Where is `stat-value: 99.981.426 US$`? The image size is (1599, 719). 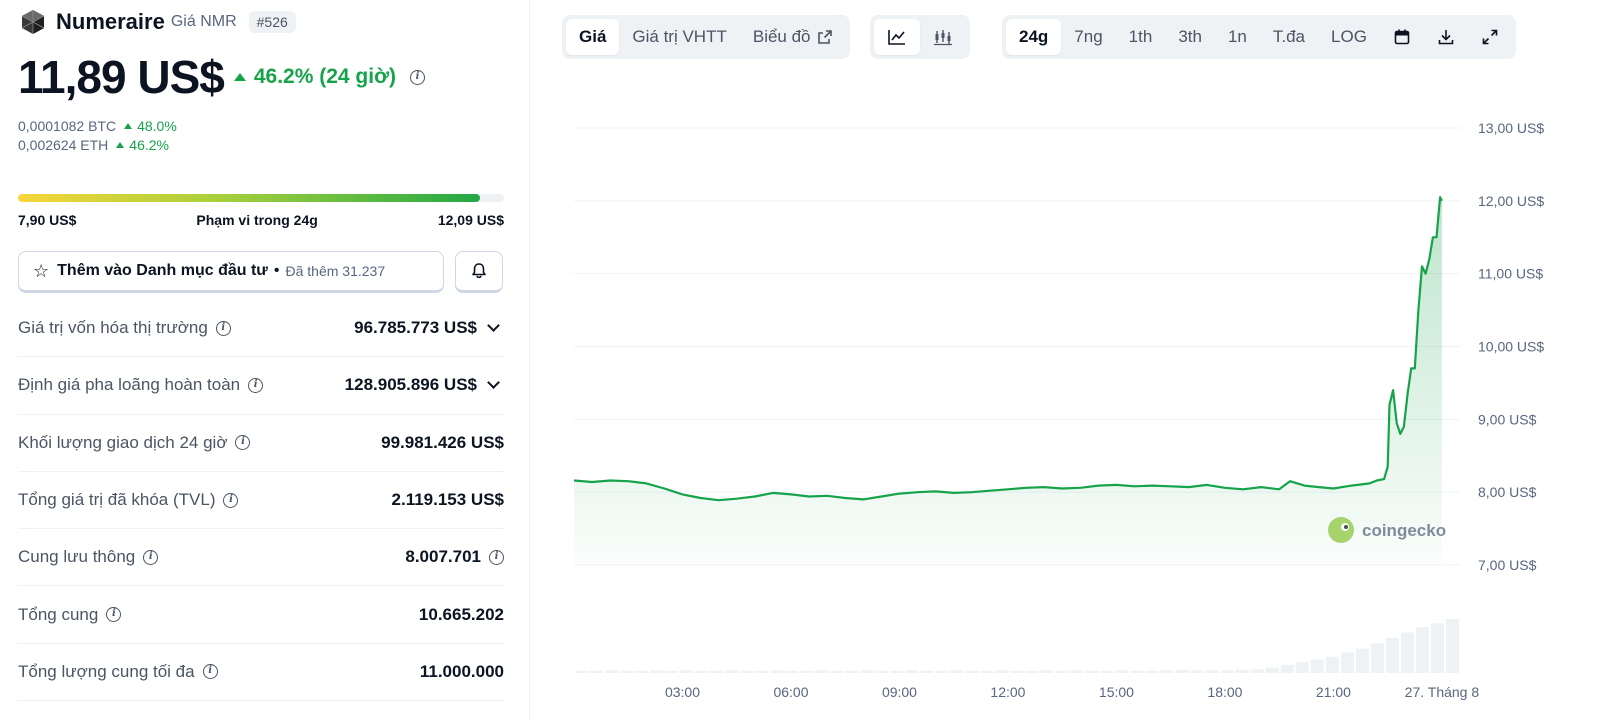
stat-value: 99.981.426 US$ is located at coordinates (442, 443).